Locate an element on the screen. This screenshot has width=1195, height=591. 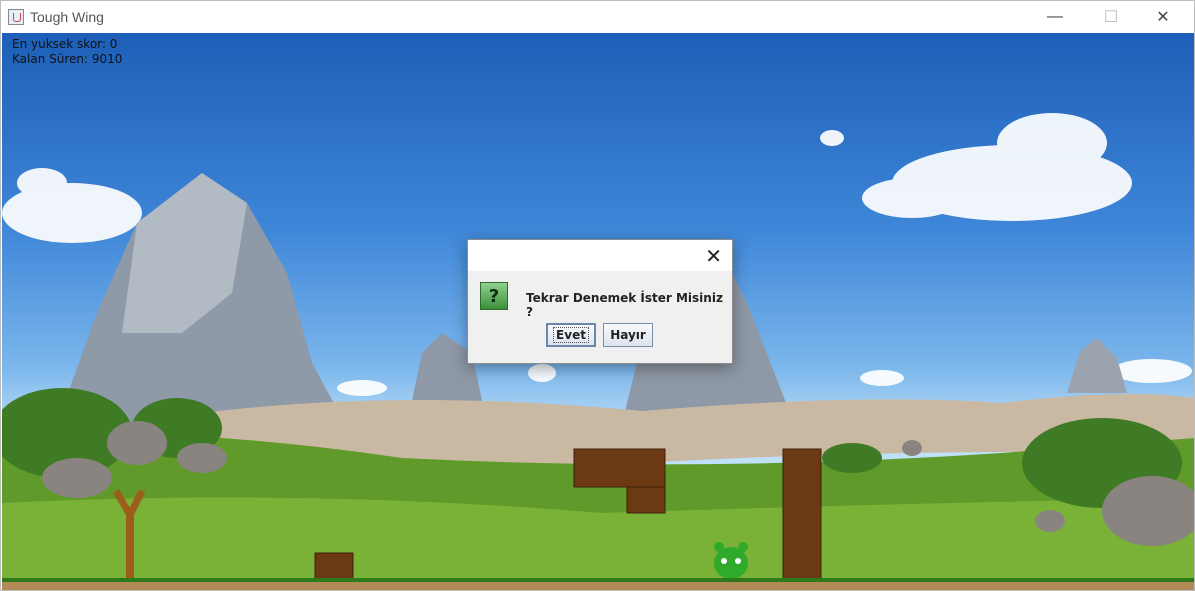
green-pig is located at coordinates (731, 560).